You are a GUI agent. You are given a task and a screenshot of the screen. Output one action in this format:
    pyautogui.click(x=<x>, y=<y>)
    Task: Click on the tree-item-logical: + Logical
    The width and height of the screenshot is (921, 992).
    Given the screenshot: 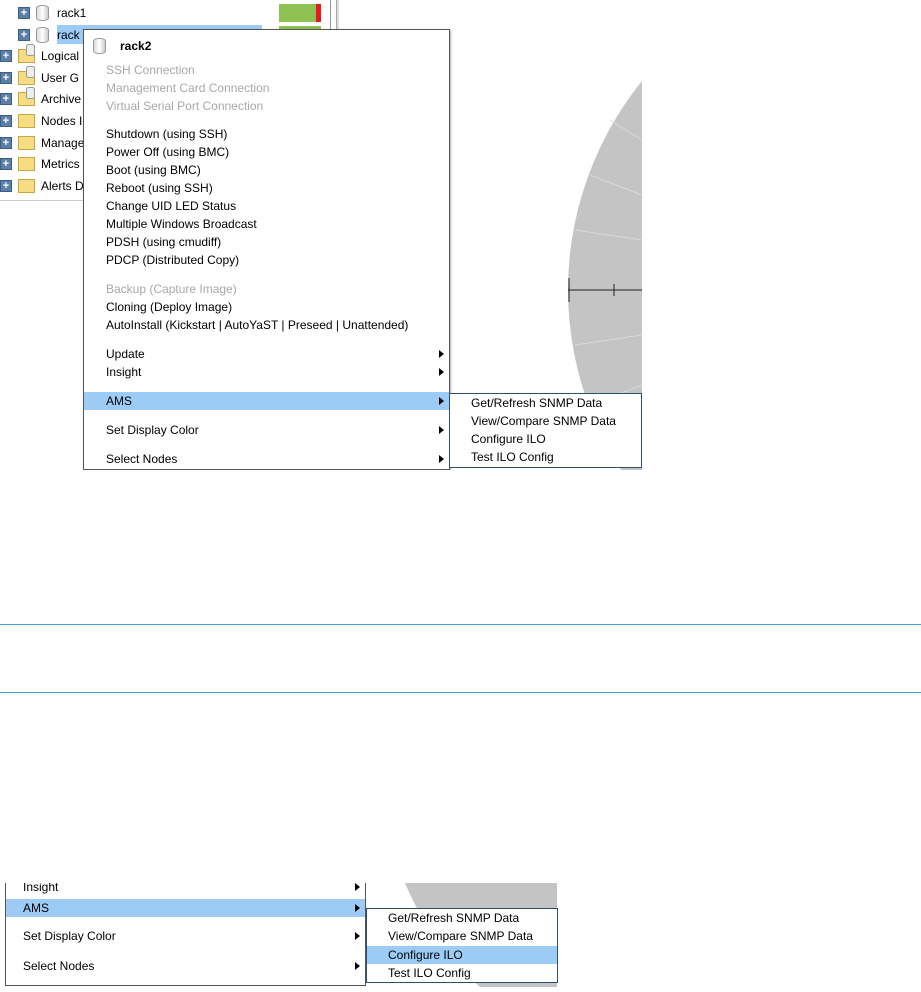 What is the action you would take?
    pyautogui.click(x=40, y=55)
    